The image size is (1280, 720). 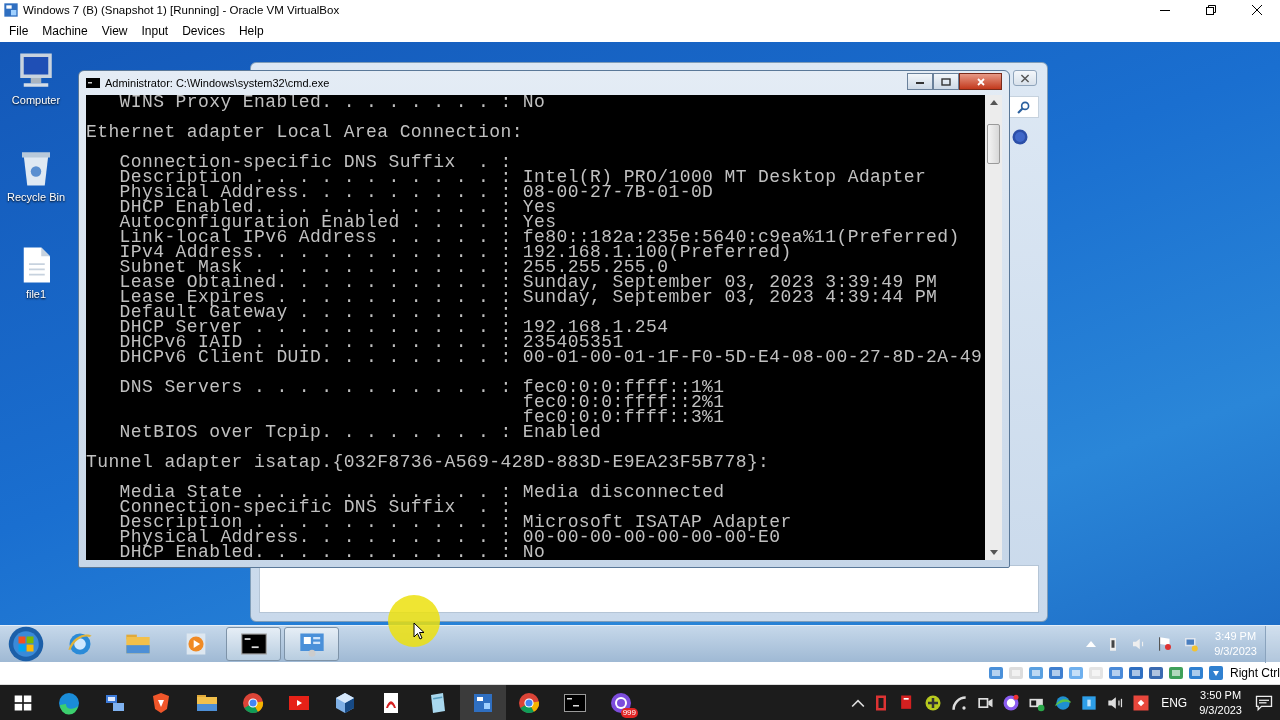 I want to click on start-icon, so click(x=26, y=644).